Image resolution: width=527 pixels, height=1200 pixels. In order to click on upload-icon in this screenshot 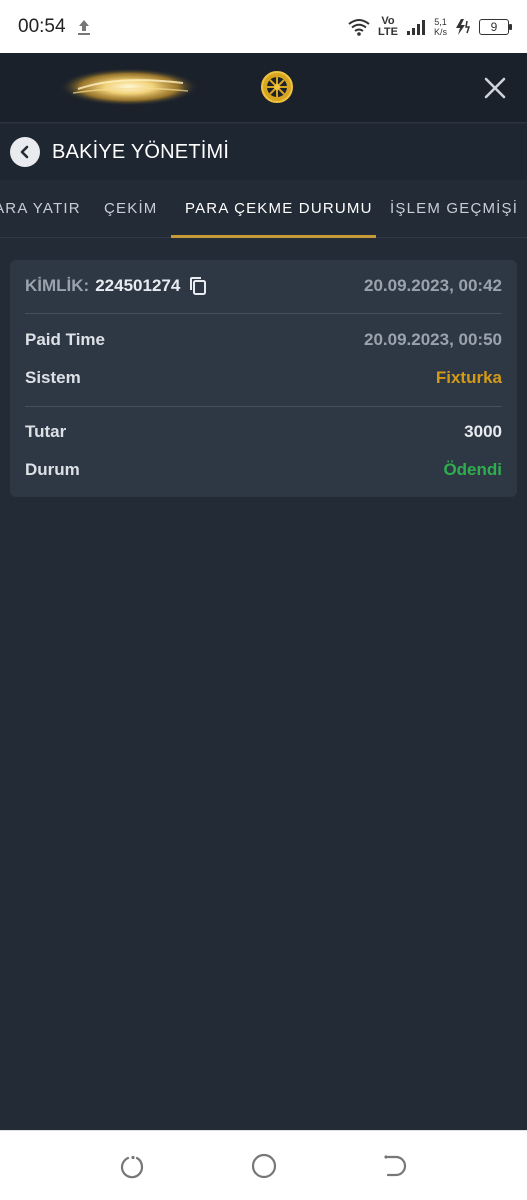, I will do `click(83, 27)`.